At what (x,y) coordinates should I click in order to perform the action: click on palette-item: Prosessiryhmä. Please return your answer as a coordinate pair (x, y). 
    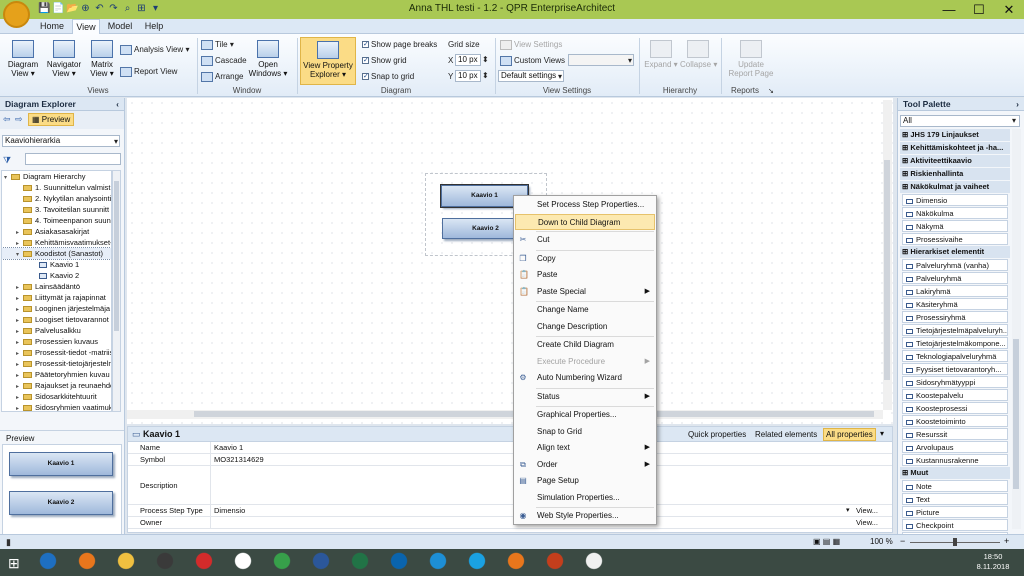
    Looking at the image, I should click on (955, 317).